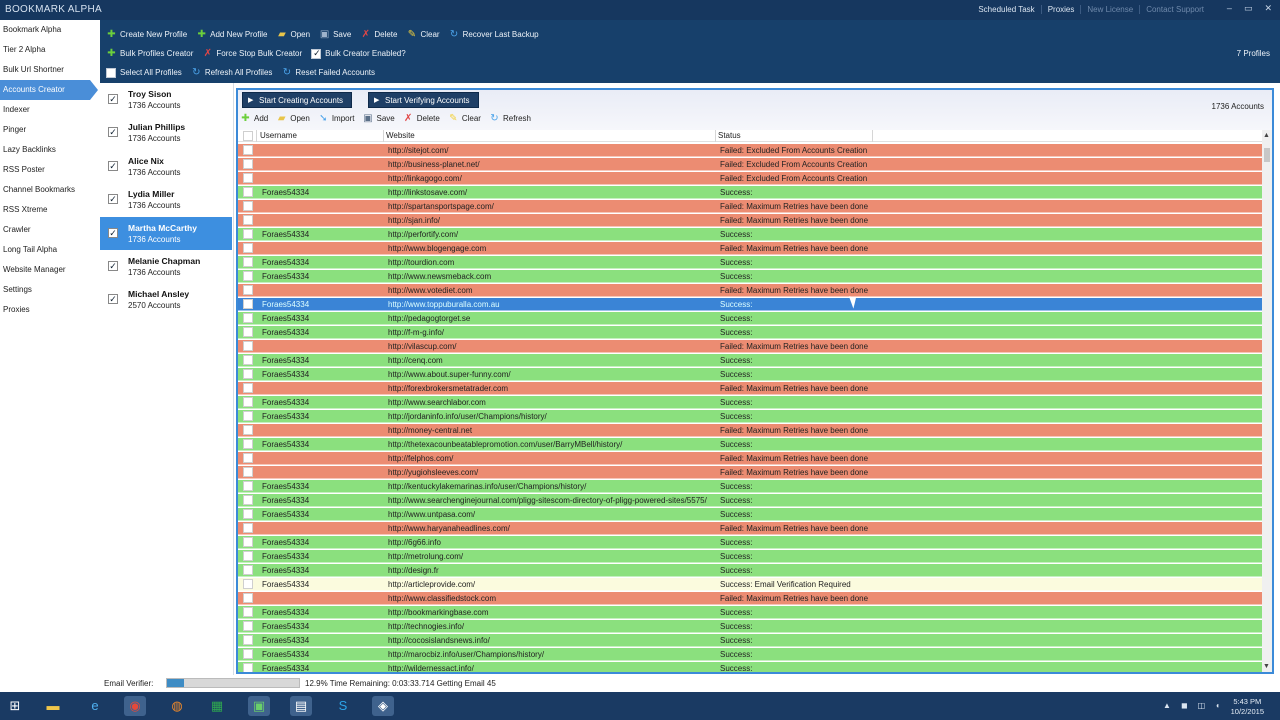  What do you see at coordinates (1202, 705) in the screenshot?
I see `tray-network-icon: ◫` at bounding box center [1202, 705].